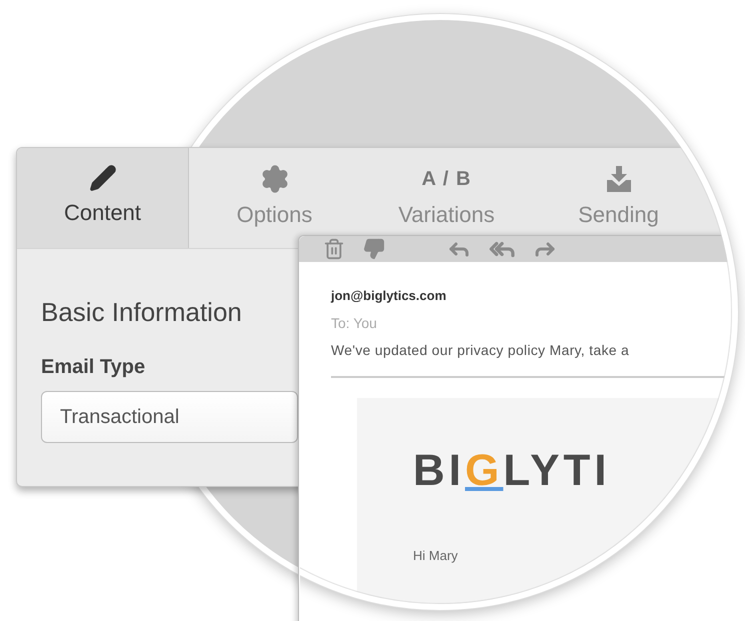  What do you see at coordinates (141, 312) in the screenshot?
I see `section-title: Basic Information` at bounding box center [141, 312].